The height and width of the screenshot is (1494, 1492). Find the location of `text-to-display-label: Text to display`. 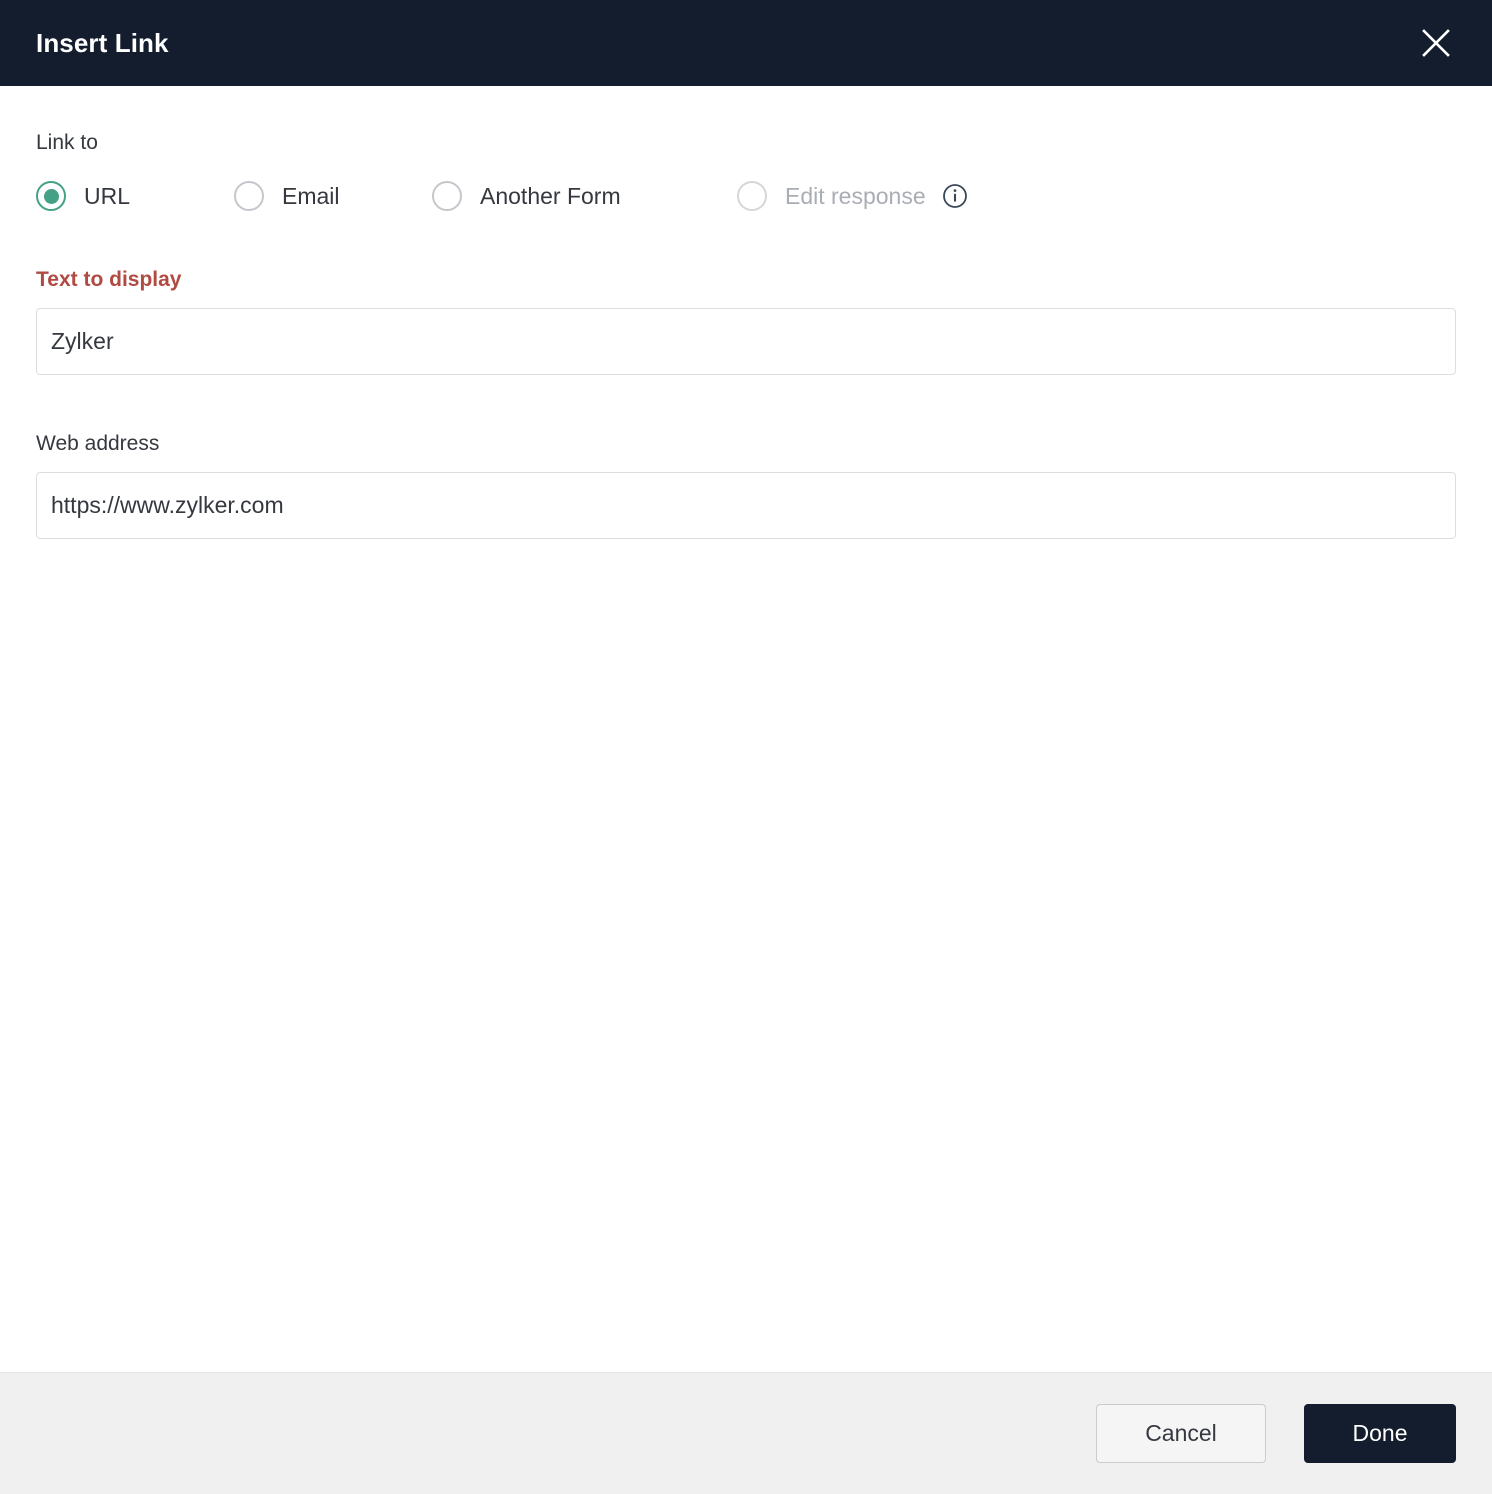

text-to-display-label: Text to display is located at coordinates (109, 279).